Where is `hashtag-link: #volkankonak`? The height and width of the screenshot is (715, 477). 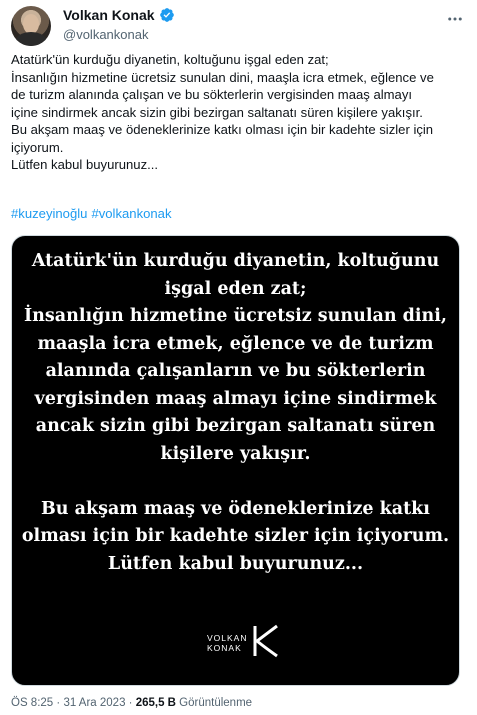 hashtag-link: #volkankonak is located at coordinates (131, 213).